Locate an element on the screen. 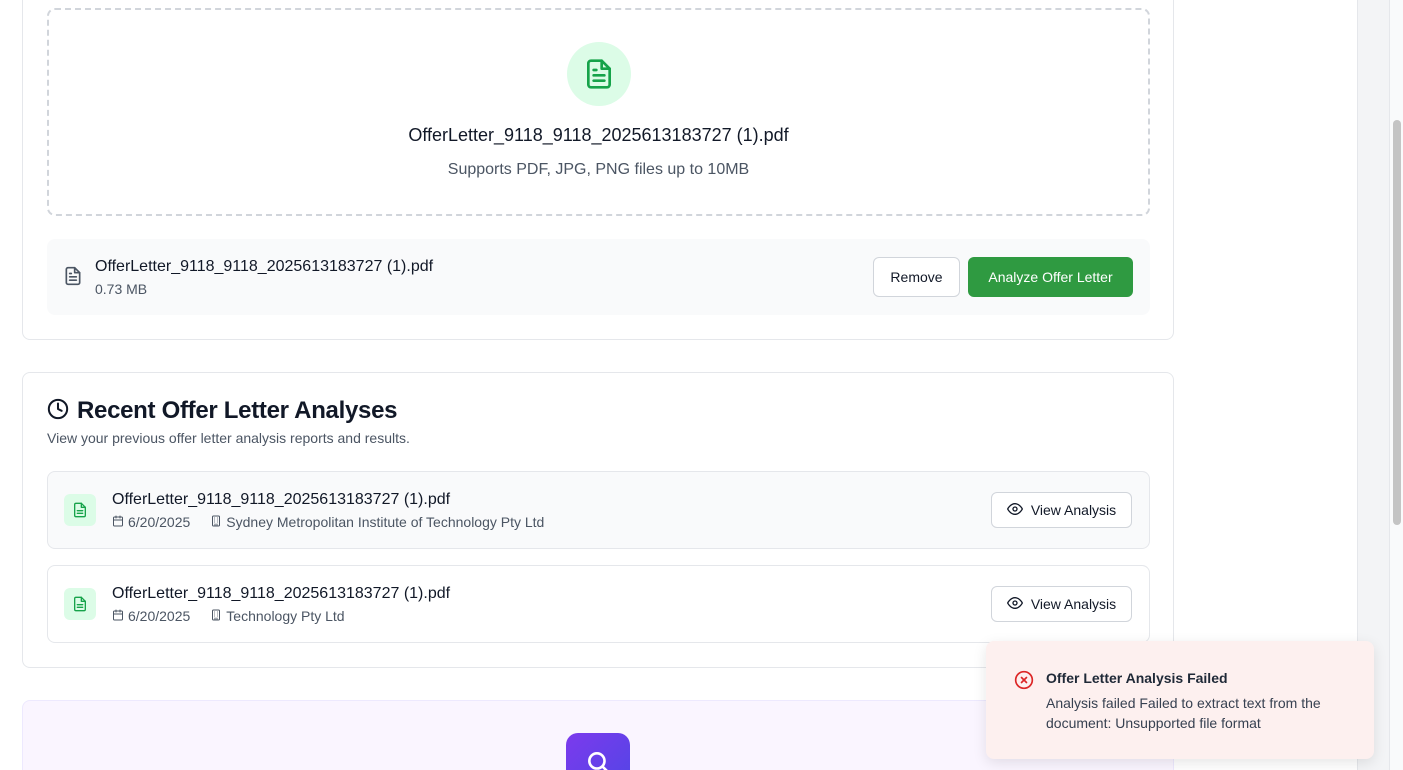 This screenshot has width=1403, height=770. x-circle-icon is located at coordinates (1024, 682).